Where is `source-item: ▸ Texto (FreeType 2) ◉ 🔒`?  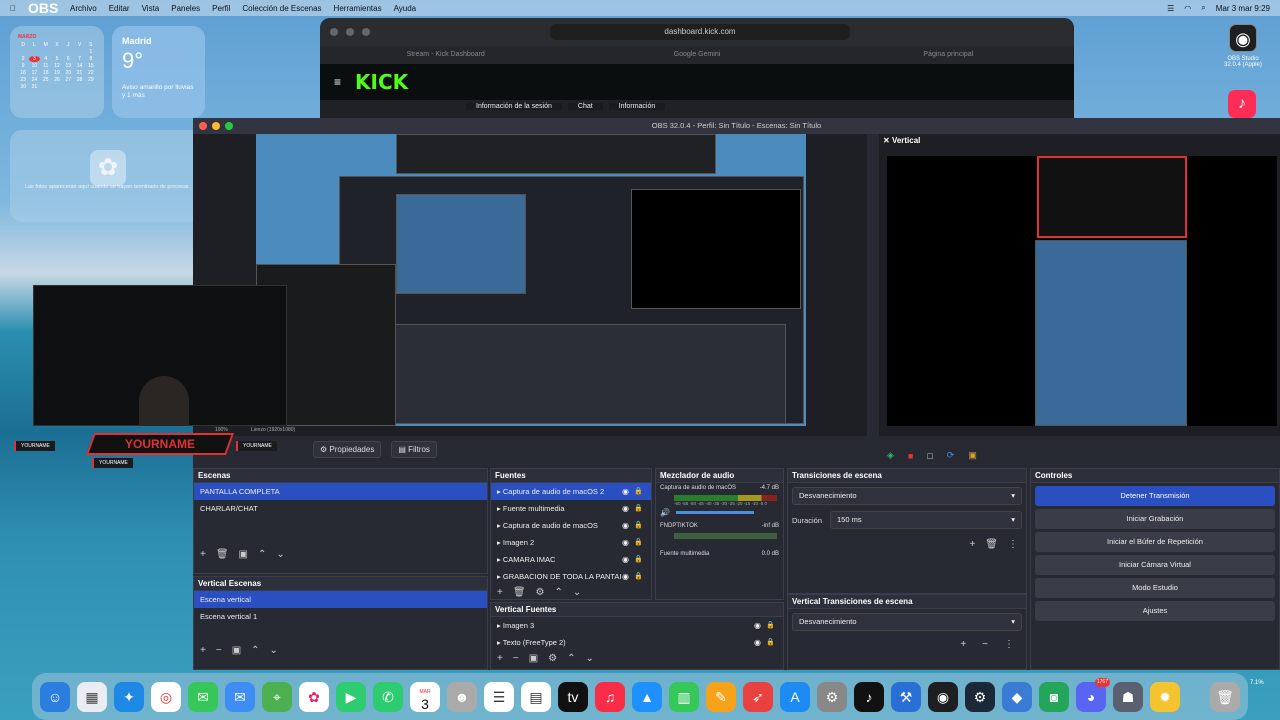 source-item: ▸ Texto (FreeType 2) ◉ 🔒 is located at coordinates (637, 642).